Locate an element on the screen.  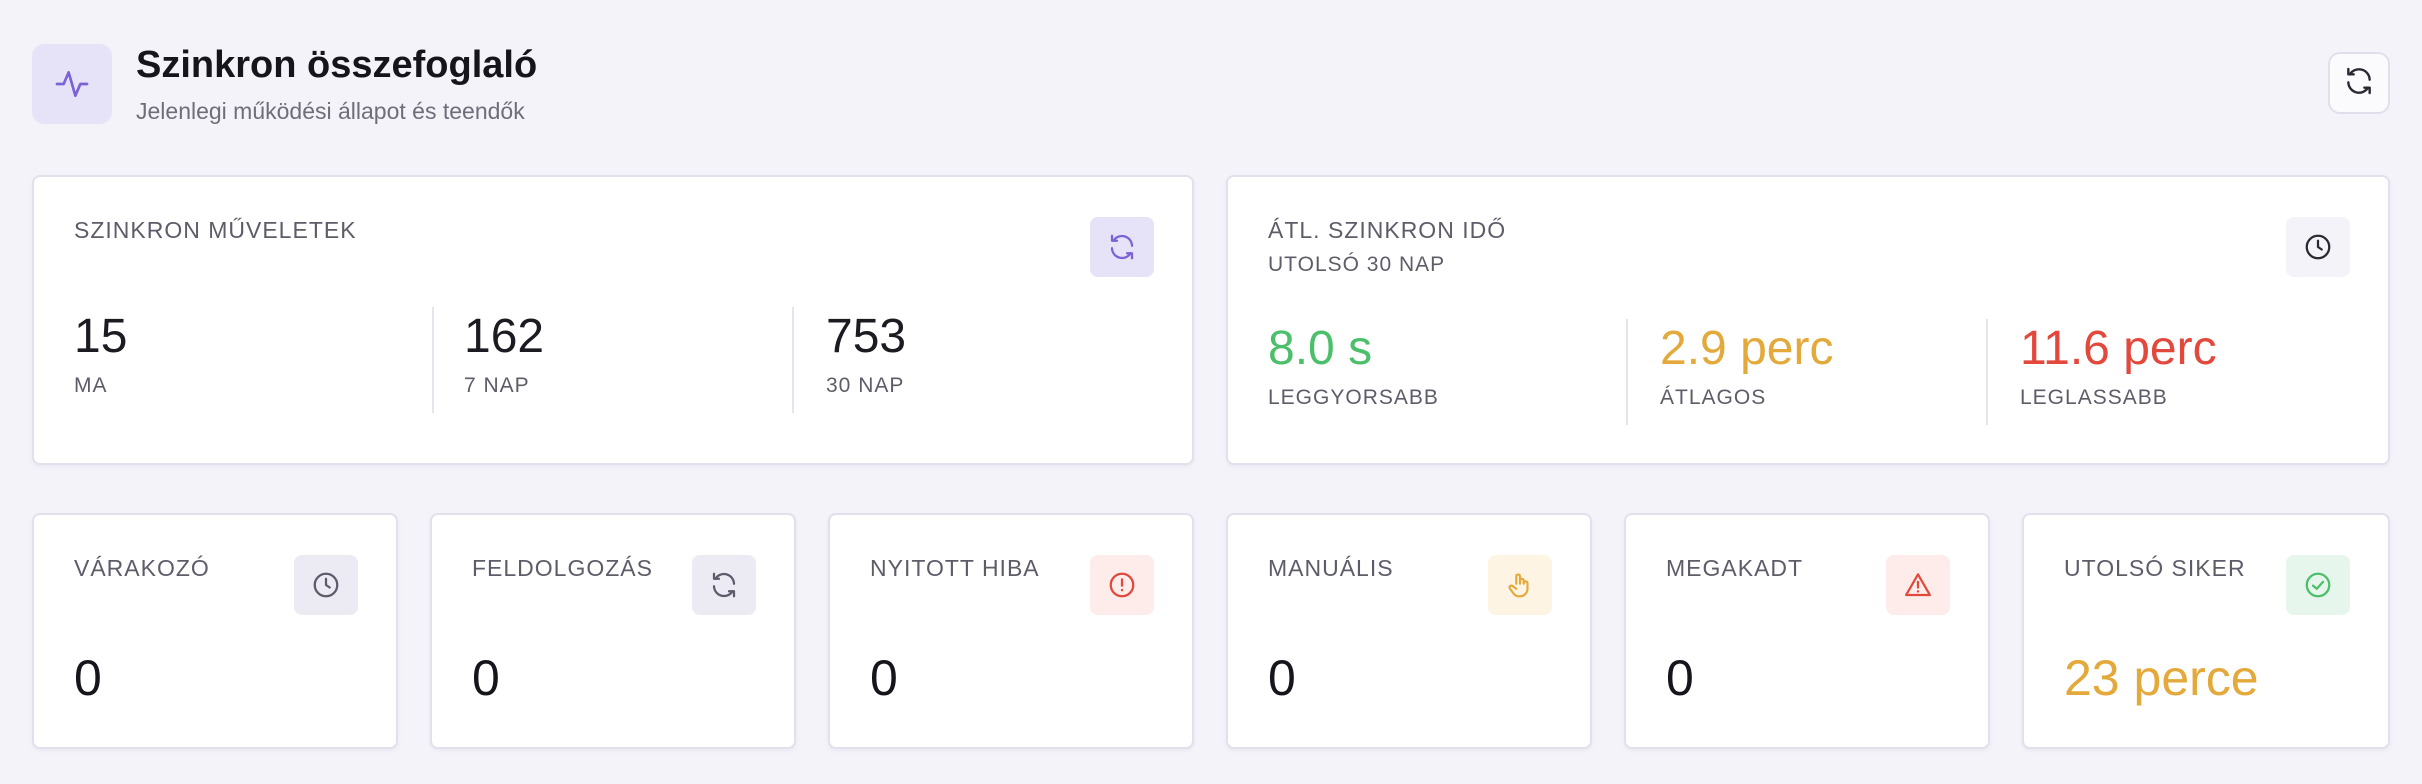
activity-icon is located at coordinates (72, 84).